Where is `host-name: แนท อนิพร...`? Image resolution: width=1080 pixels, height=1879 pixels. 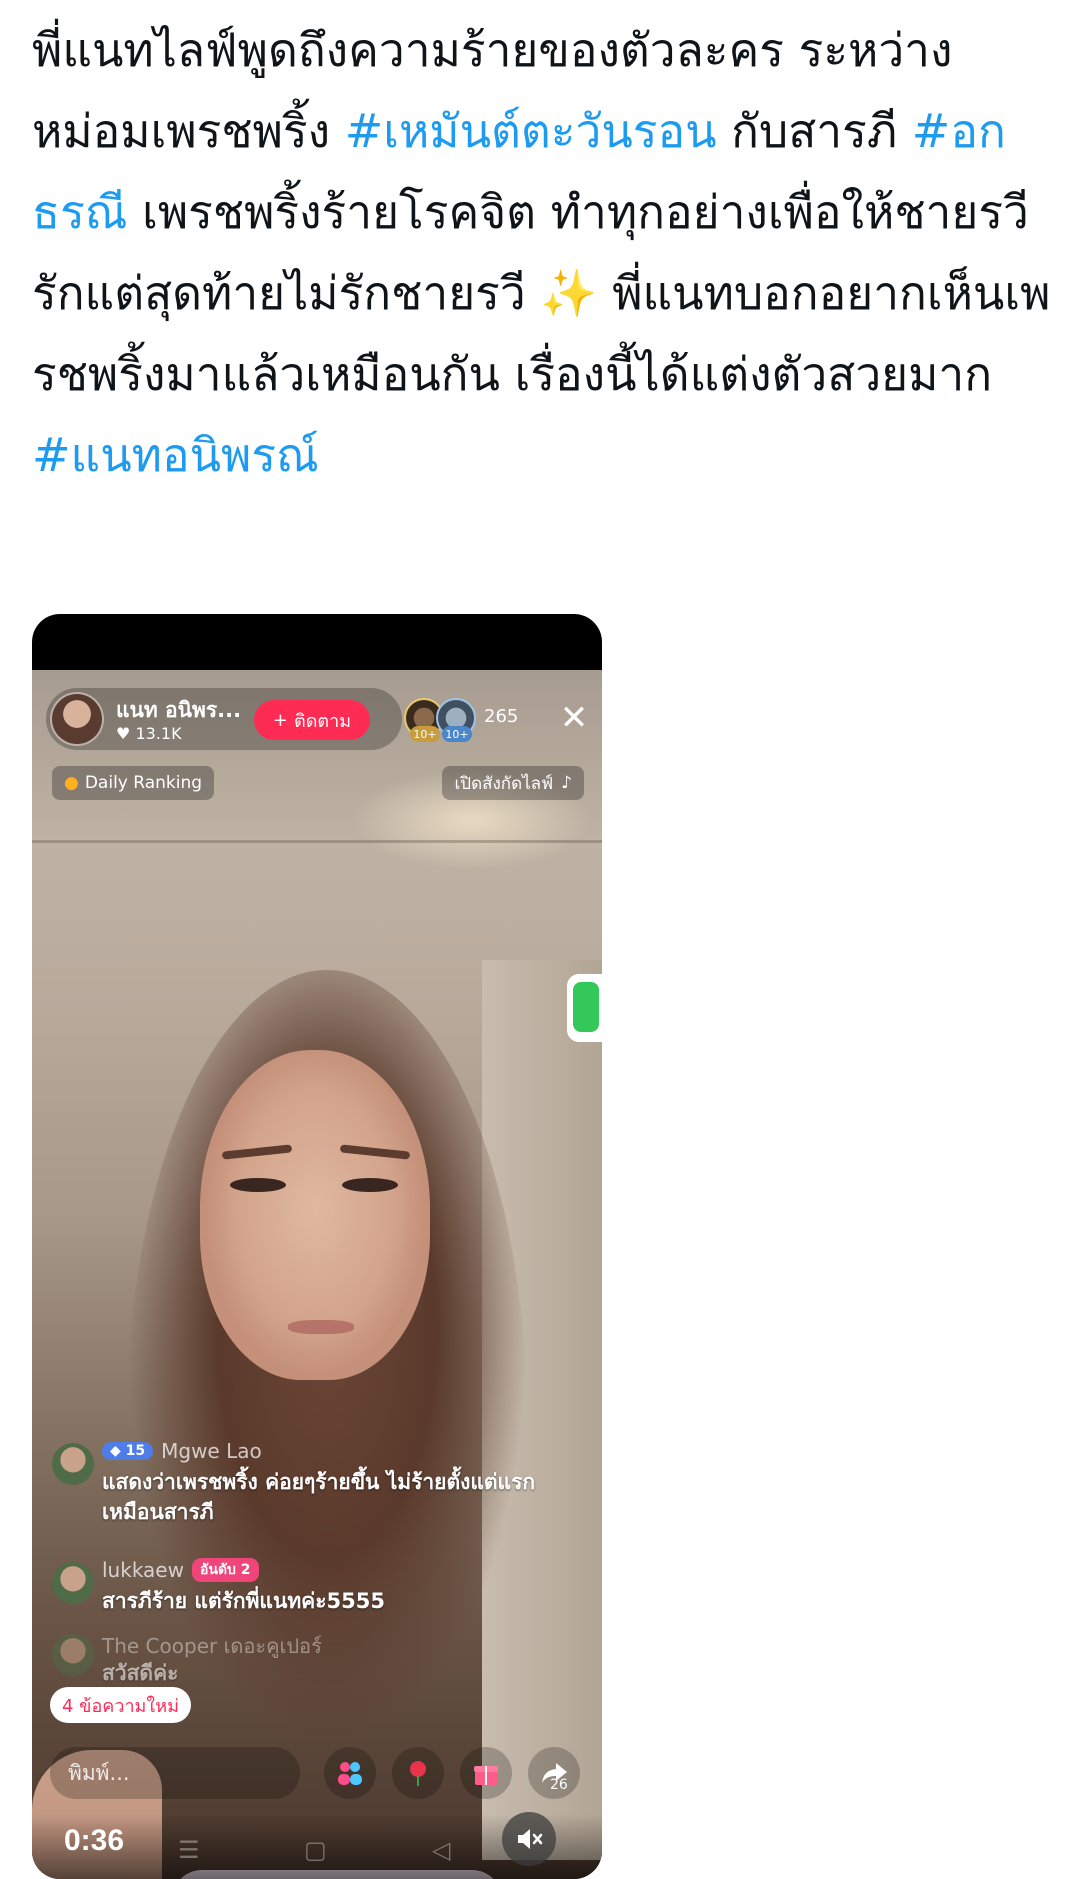
host-name: แนท อนิพร... is located at coordinates (178, 710).